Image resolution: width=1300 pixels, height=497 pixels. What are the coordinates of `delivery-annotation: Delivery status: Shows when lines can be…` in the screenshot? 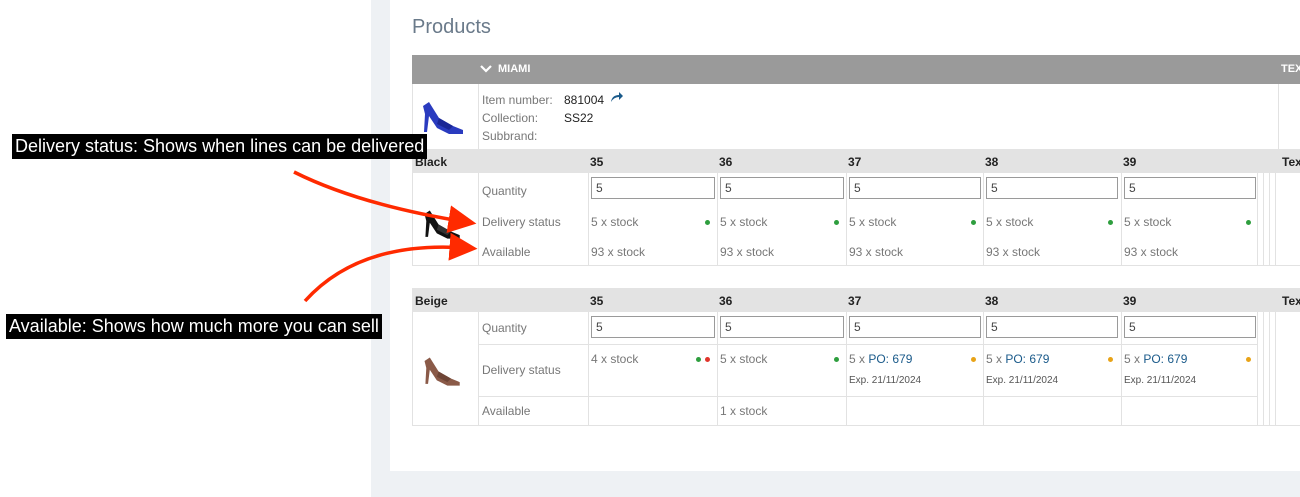 It's located at (220, 146).